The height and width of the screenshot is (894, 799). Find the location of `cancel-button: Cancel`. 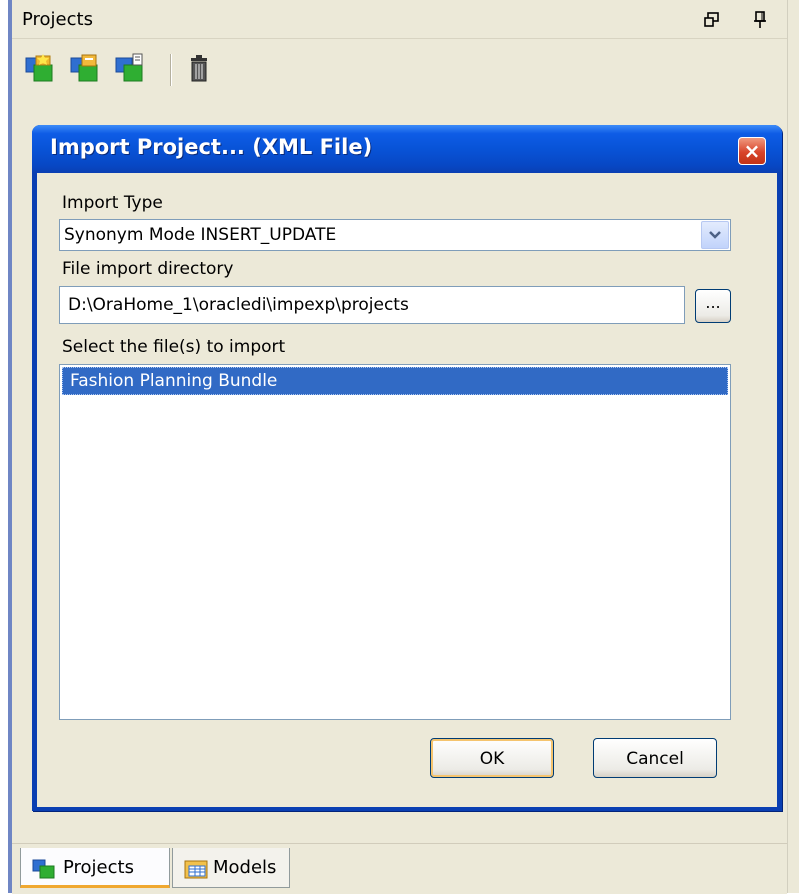

cancel-button: Cancel is located at coordinates (655, 758).